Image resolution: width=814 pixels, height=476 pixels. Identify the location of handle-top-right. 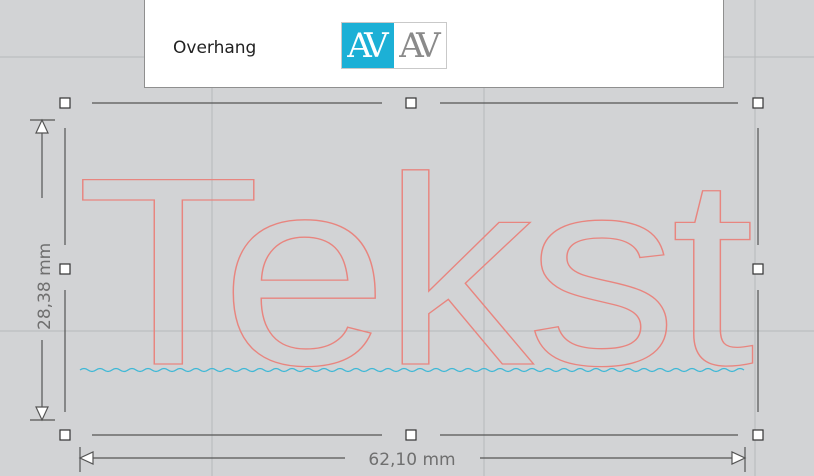
(758, 103).